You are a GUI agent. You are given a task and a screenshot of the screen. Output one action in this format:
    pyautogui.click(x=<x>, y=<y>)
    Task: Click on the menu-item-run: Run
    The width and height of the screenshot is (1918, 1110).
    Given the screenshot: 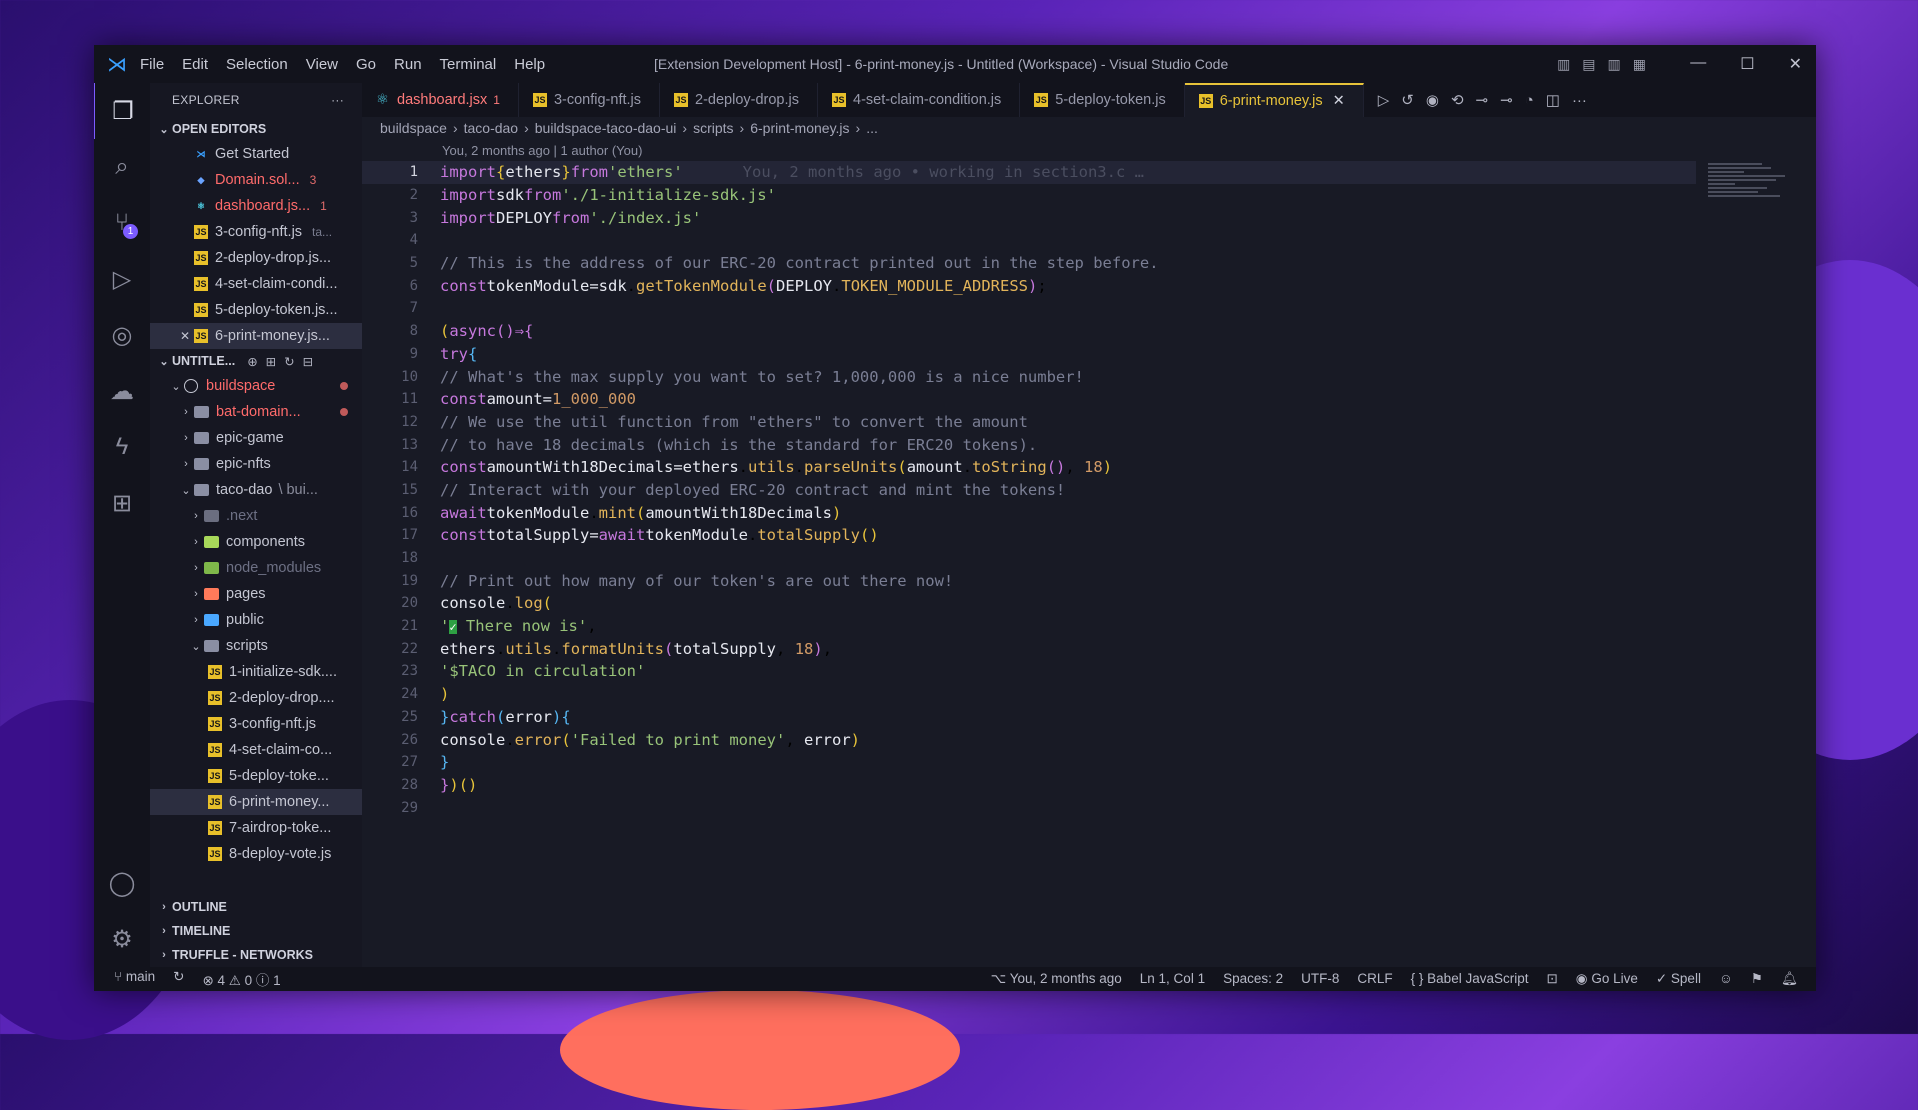 What is the action you would take?
    pyautogui.click(x=408, y=64)
    